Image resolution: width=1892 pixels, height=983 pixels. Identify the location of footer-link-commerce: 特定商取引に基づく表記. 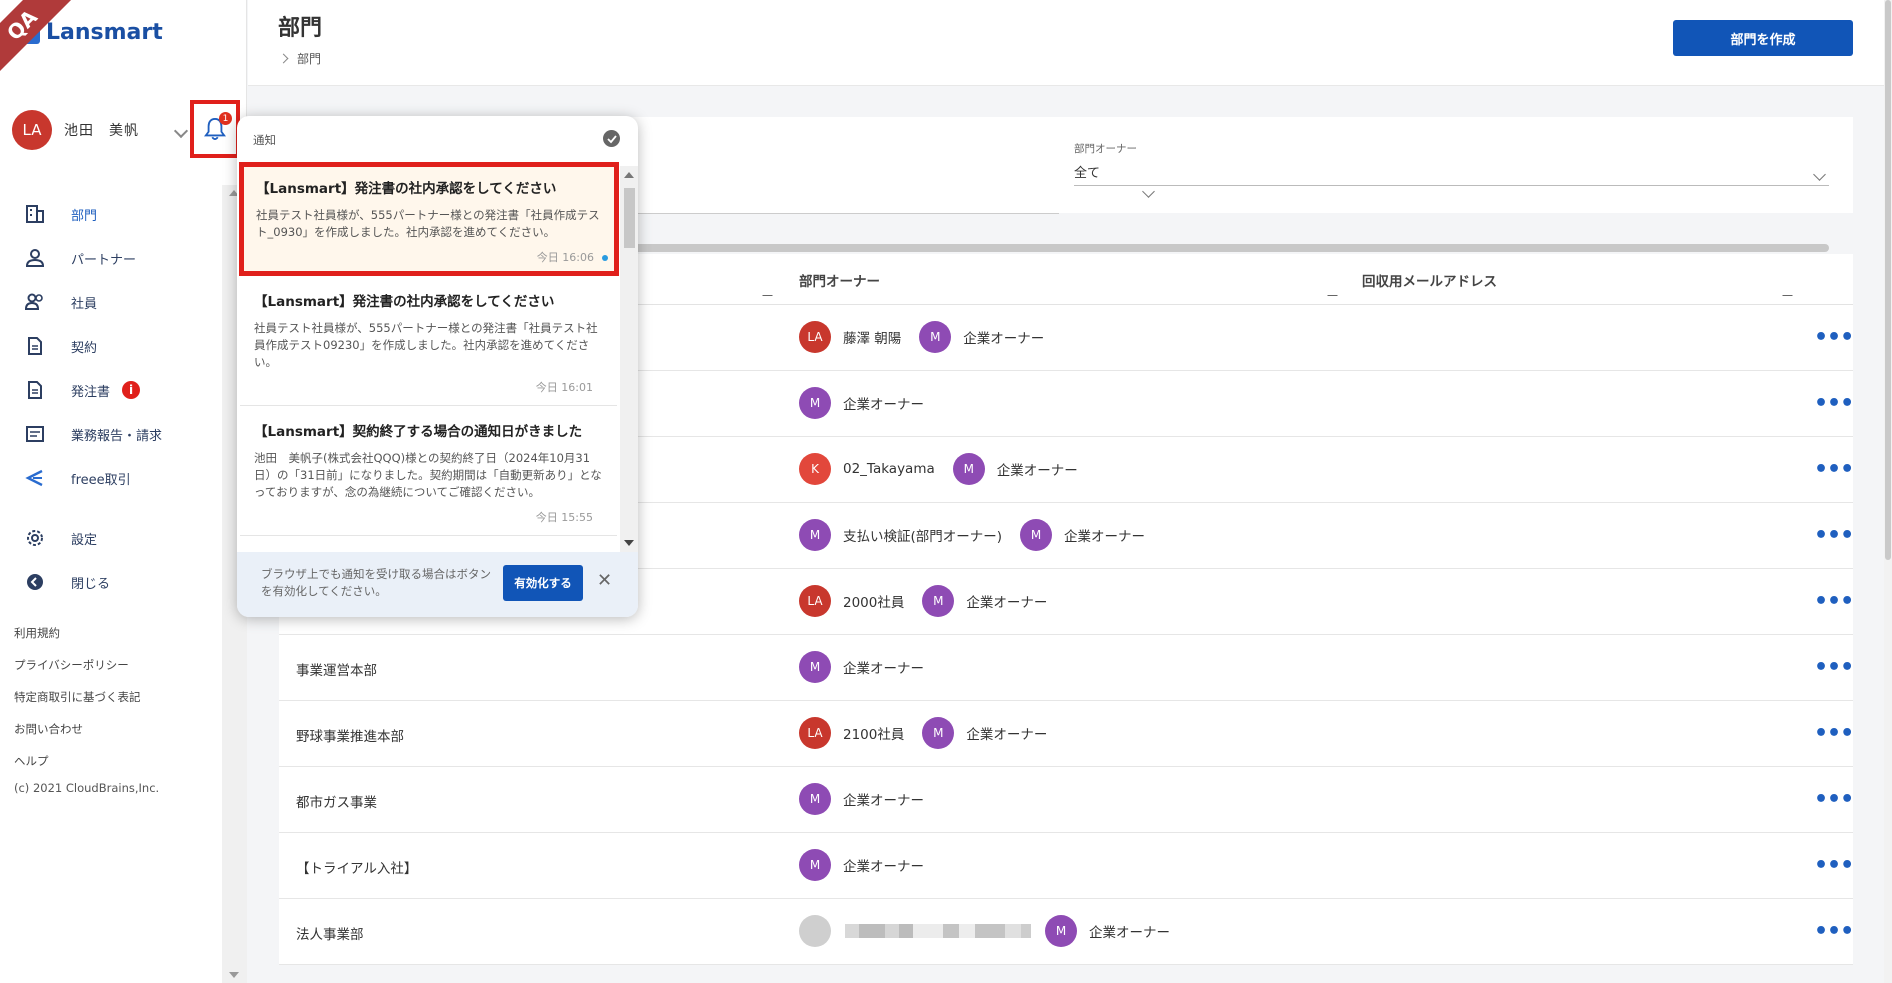
(77, 697).